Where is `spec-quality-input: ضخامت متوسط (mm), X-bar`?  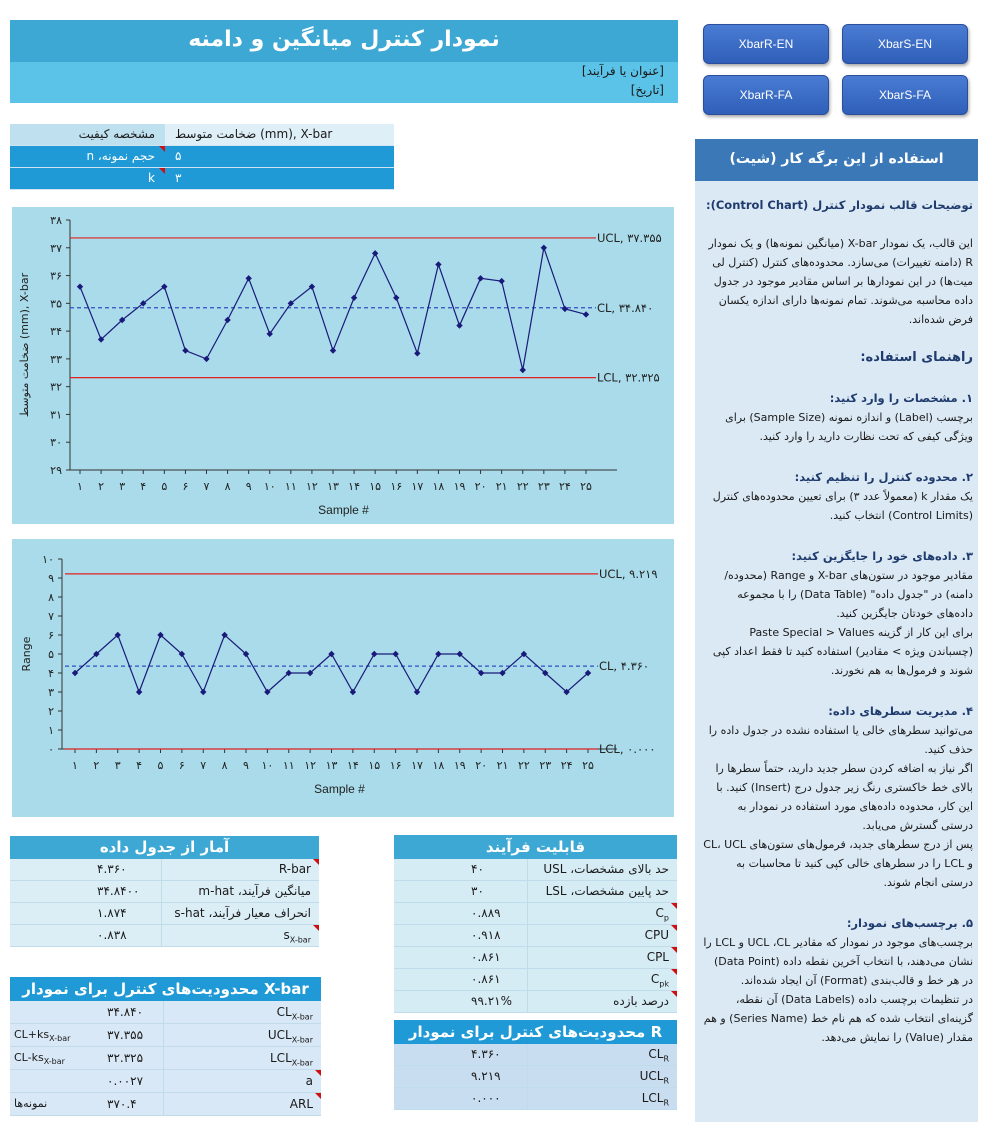
spec-quality-input: ضخامت متوسط (mm), X-bar is located at coordinates (279, 134).